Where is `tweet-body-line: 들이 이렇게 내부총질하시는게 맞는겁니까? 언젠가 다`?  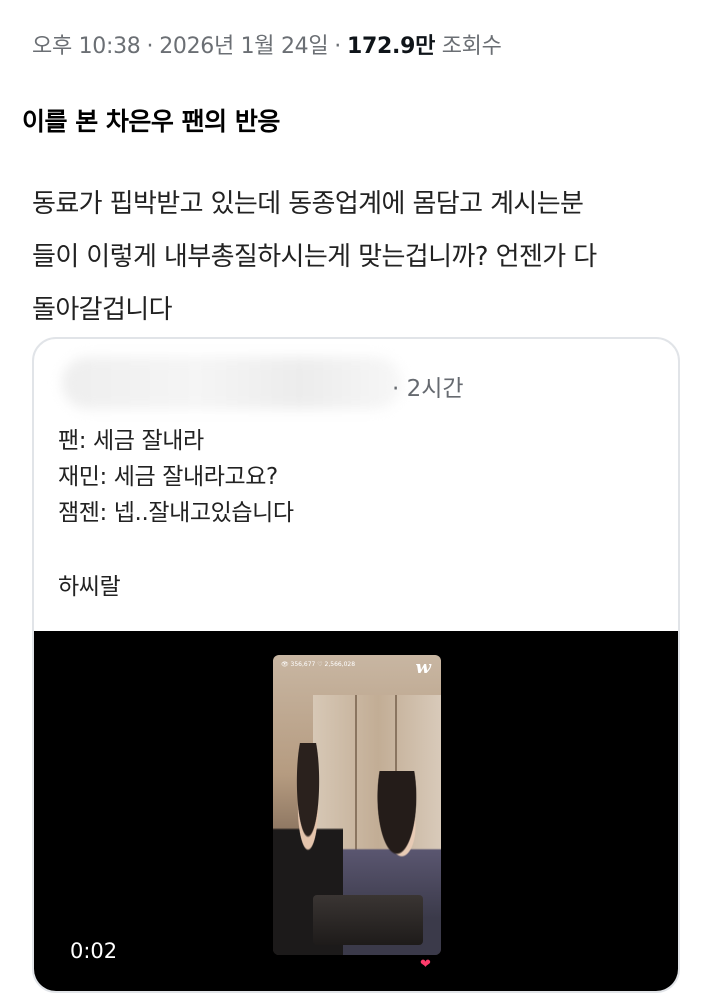 tweet-body-line: 들이 이렇게 내부총질하시는게 맞는겁니까? 언젠가 다 is located at coordinates (314, 257).